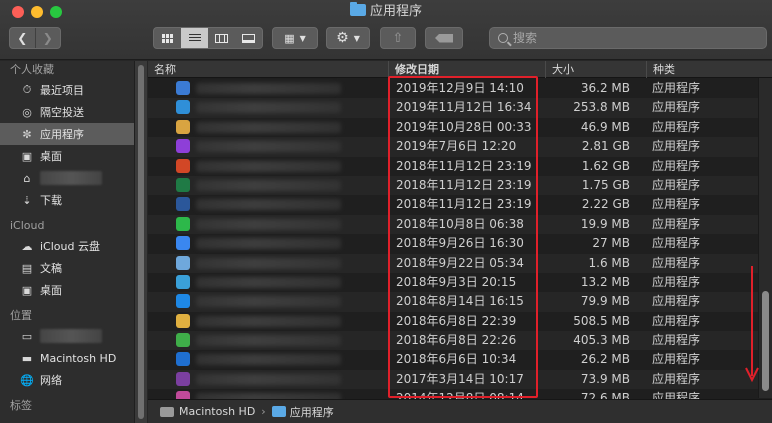 The height and width of the screenshot is (423, 772). What do you see at coordinates (78, 358) in the screenshot?
I see `sidebar-item-label: Macintosh HD` at bounding box center [78, 358].